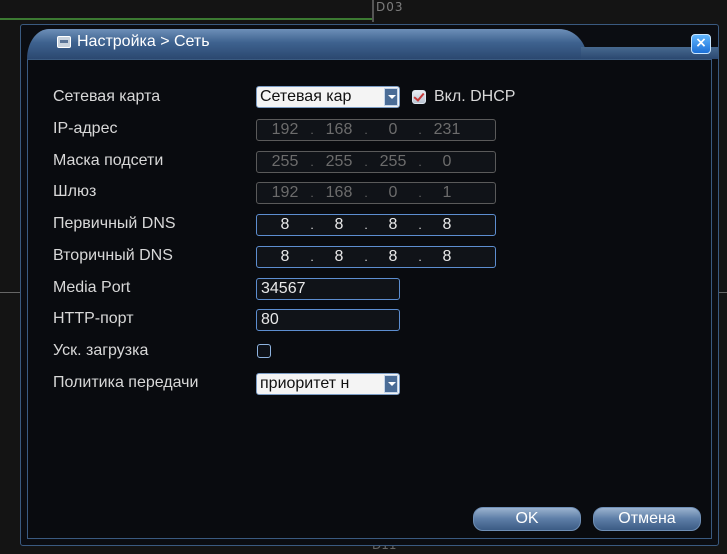 Image resolution: width=727 pixels, height=554 pixels. What do you see at coordinates (285, 192) in the screenshot?
I see `gateway-octet-1: 192` at bounding box center [285, 192].